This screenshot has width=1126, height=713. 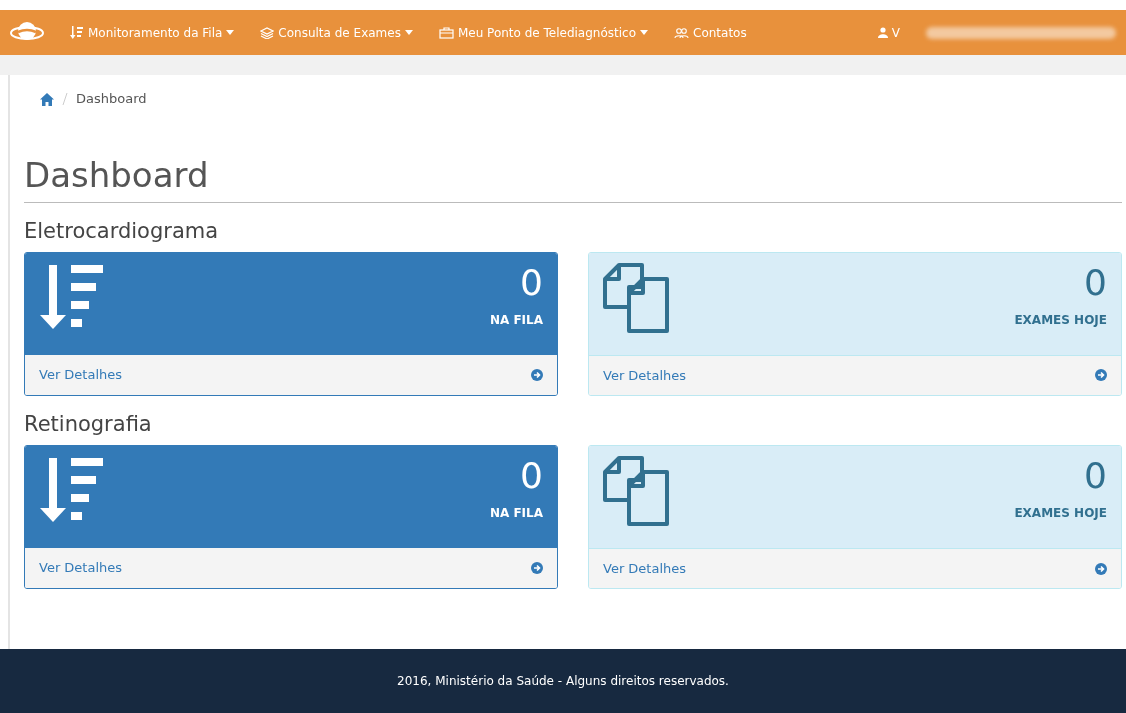 What do you see at coordinates (543, 32) in the screenshot?
I see `nav-menu-link: Meu Ponto de Telediagnóstico` at bounding box center [543, 32].